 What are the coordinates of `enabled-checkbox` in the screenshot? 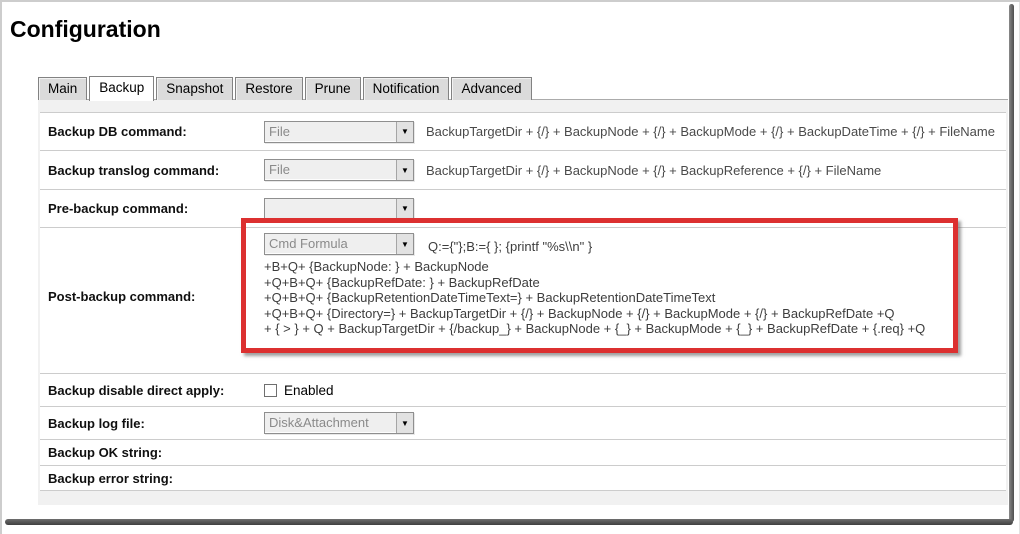 It's located at (270, 390).